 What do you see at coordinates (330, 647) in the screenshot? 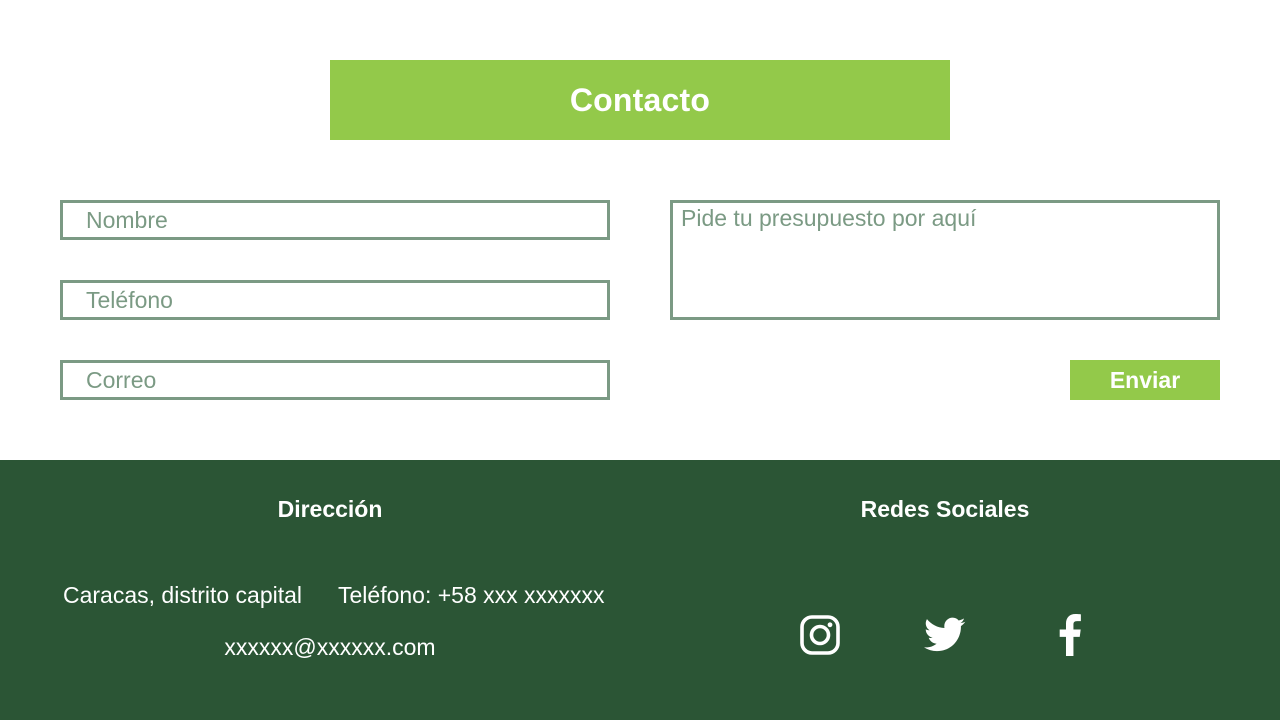
I see `footer-email: xxxxxx@xxxxxx.com` at bounding box center [330, 647].